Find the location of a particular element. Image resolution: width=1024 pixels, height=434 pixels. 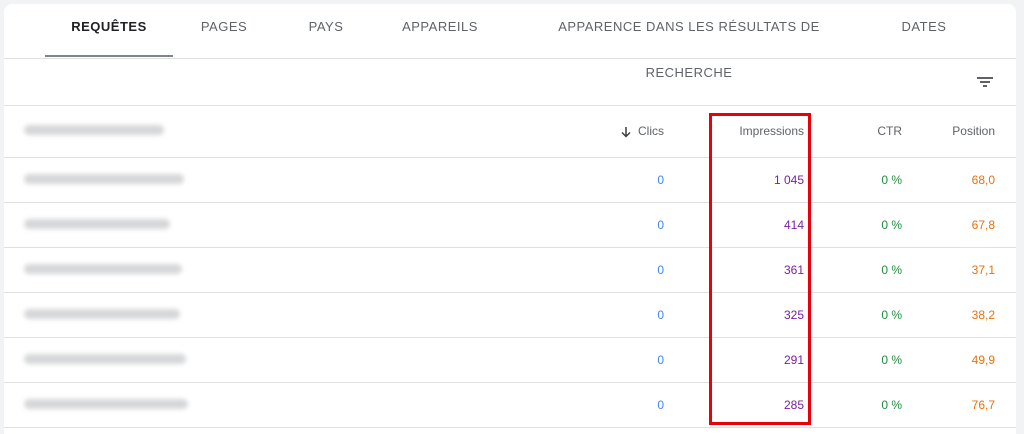

header-impressions: Impressions is located at coordinates (736, 131).